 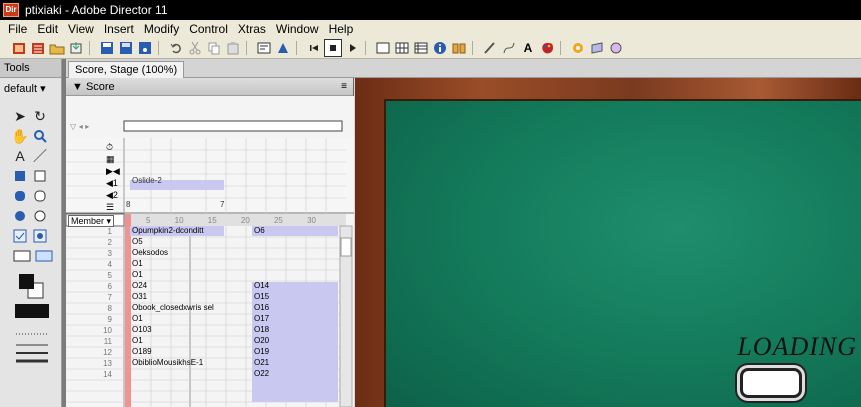 What do you see at coordinates (79, 126) in the screenshot?
I see `score-nav-icon: ▽ ◂ ▸` at bounding box center [79, 126].